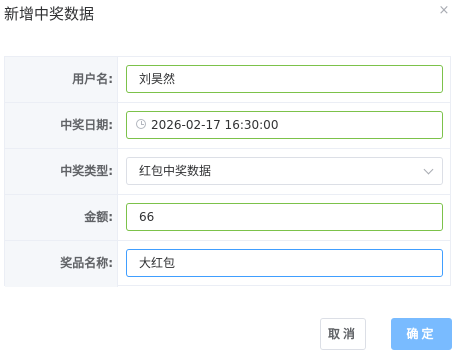 The height and width of the screenshot is (351, 455). Describe the element at coordinates (61, 79) in the screenshot. I see `username-label: 用户名:` at that location.